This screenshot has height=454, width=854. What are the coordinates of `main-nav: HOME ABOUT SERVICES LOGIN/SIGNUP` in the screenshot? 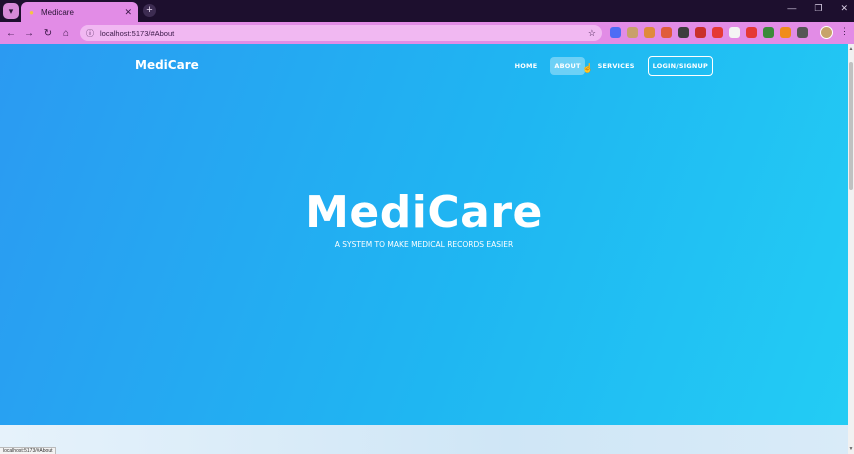 It's located at (612, 66).